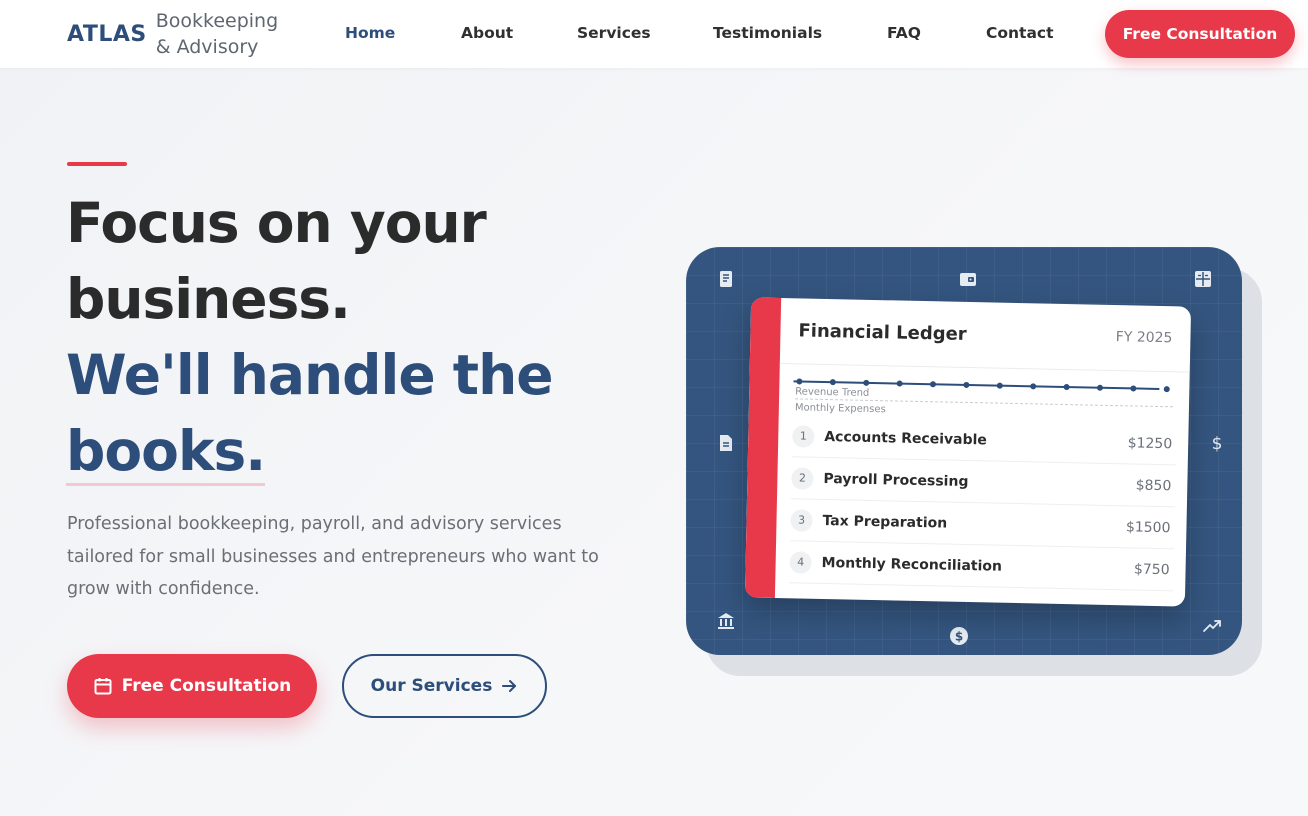 This screenshot has height=816, width=1308. I want to click on our-services-label: Our Services, so click(431, 686).